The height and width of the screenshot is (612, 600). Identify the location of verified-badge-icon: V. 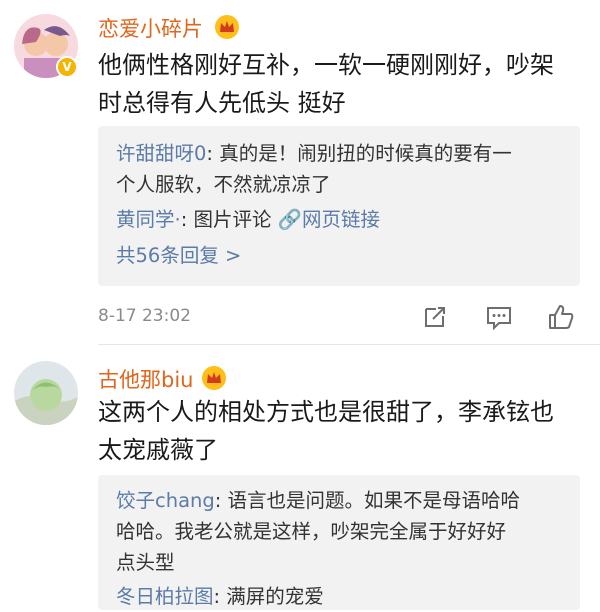
(67, 67).